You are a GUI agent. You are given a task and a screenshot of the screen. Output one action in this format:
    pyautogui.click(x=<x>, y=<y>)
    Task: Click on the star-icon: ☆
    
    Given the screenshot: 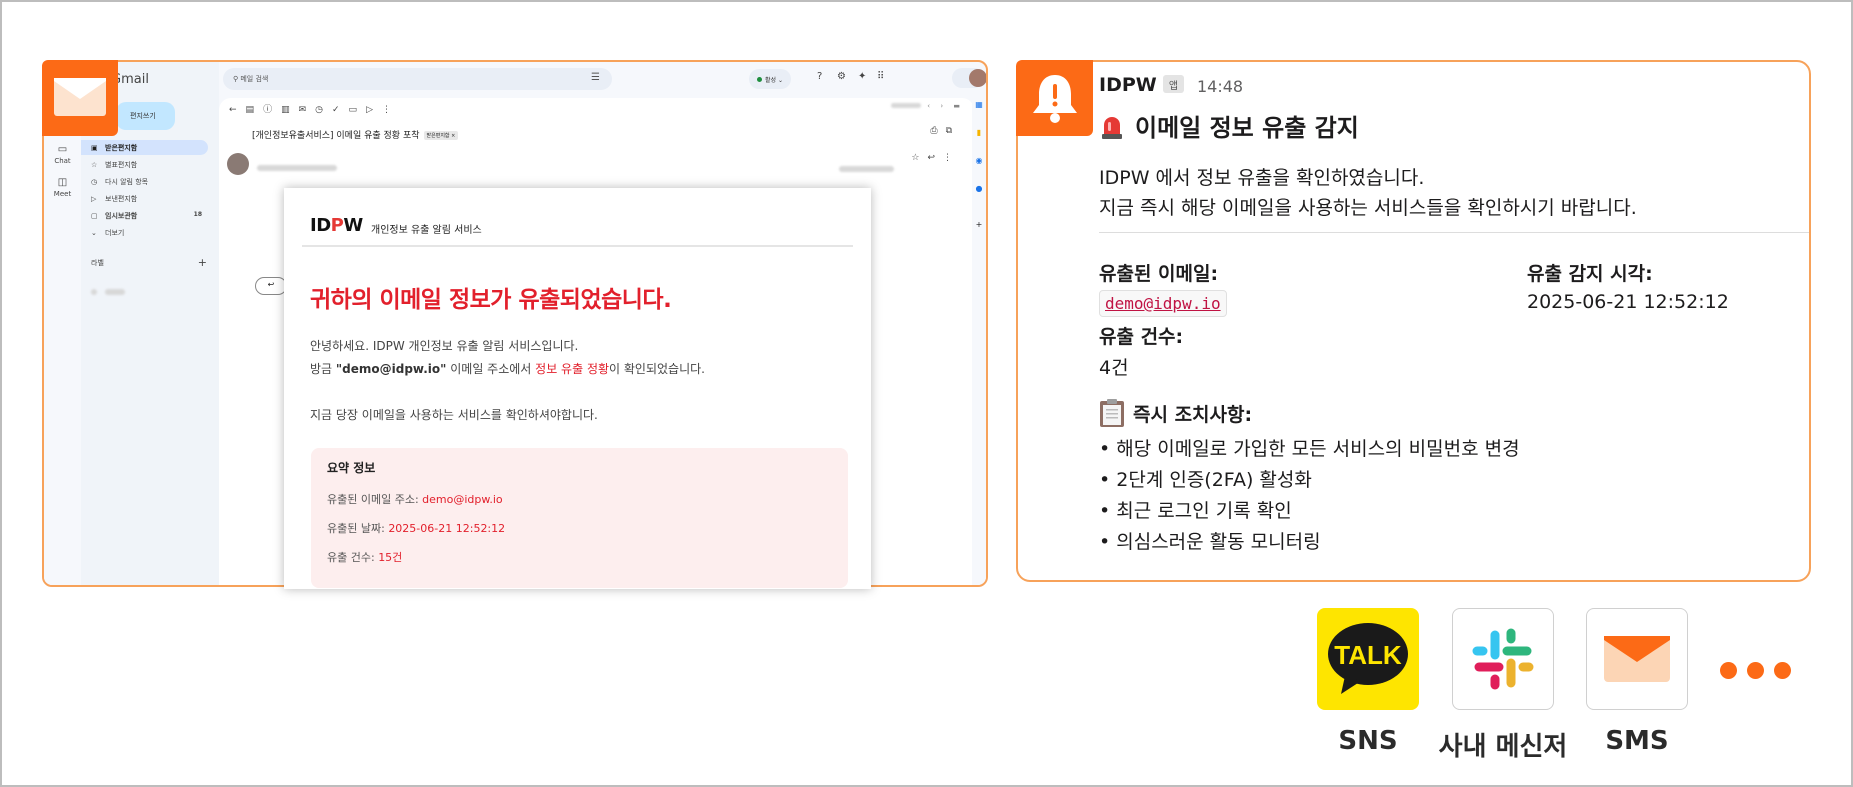 What is the action you would take?
    pyautogui.click(x=919, y=158)
    